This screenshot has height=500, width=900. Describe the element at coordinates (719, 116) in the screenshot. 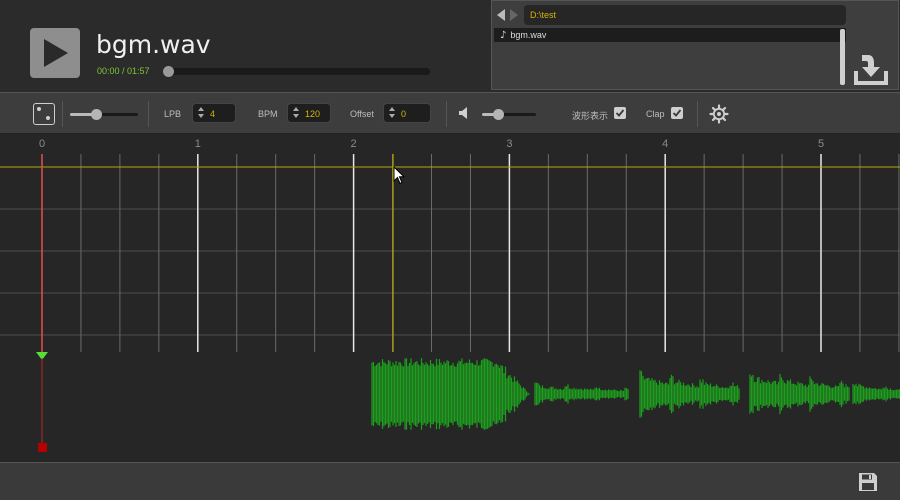

I see `settings-gear-icon` at that location.